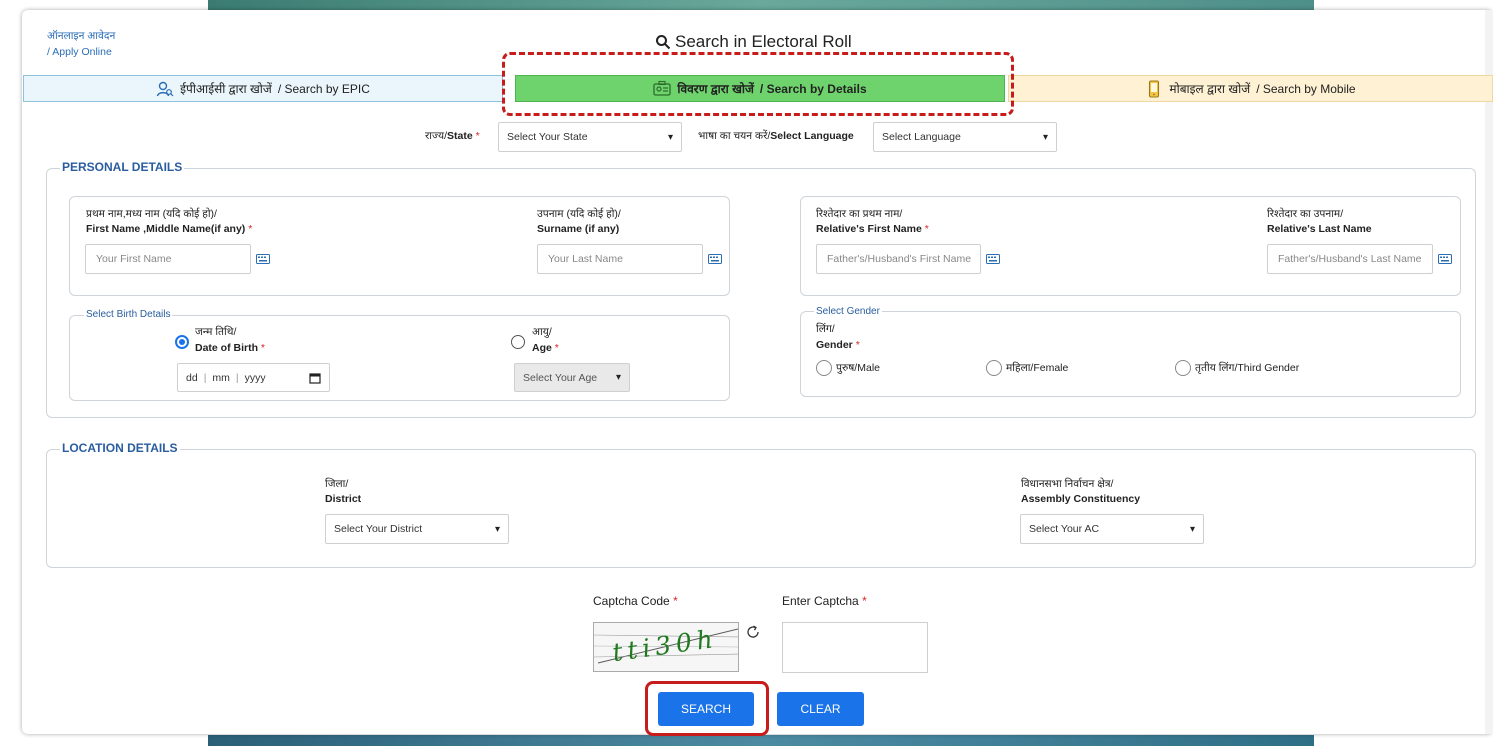  I want to click on first-name-label: First Name ,Middle Name(if any) *, so click(169, 229).